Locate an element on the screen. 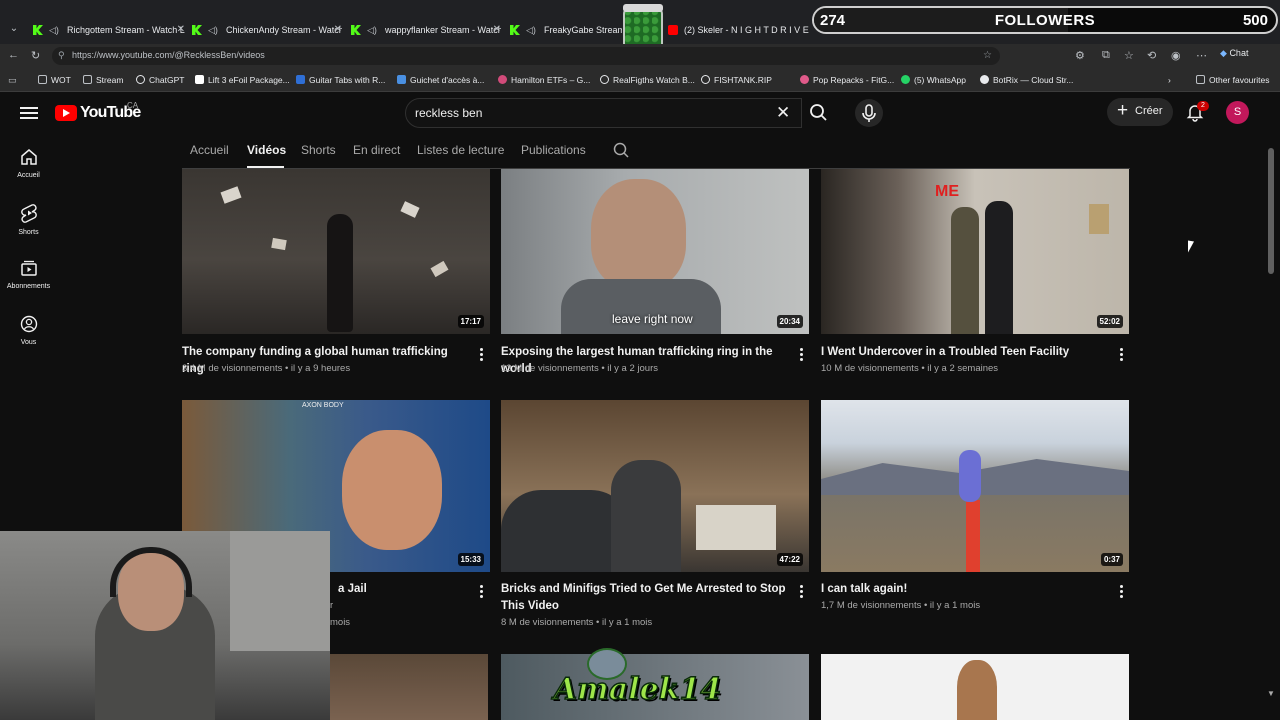 The height and width of the screenshot is (720, 1280). browser-tab-skeler: (2) Skeler - N I G H T D R I V E is located at coordinates (739, 30).